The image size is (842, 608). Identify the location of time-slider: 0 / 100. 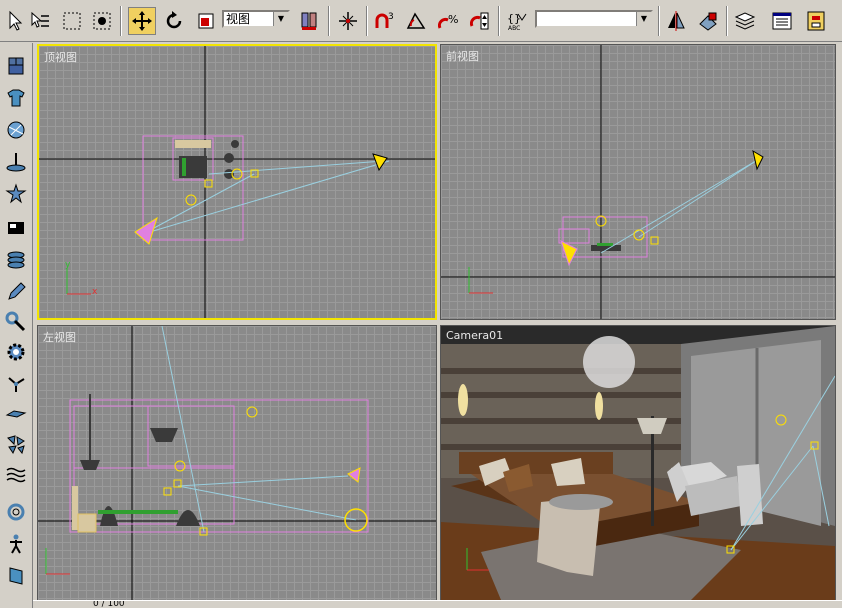
(437, 604).